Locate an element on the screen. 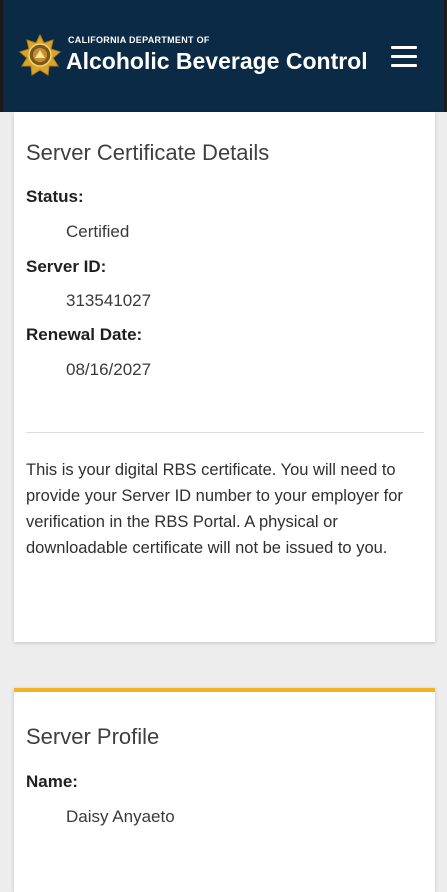  status-value: Certified is located at coordinates (98, 231).